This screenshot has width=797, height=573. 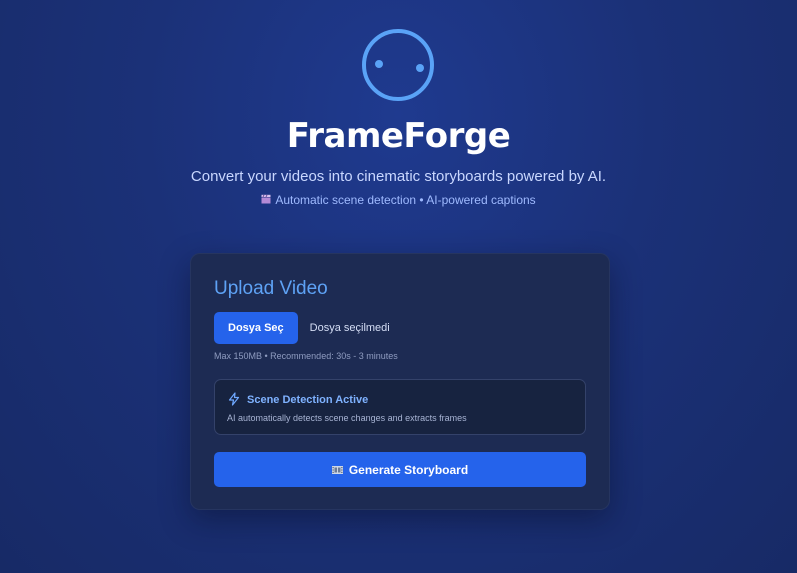 I want to click on upload-title: Upload Video, so click(x=271, y=288).